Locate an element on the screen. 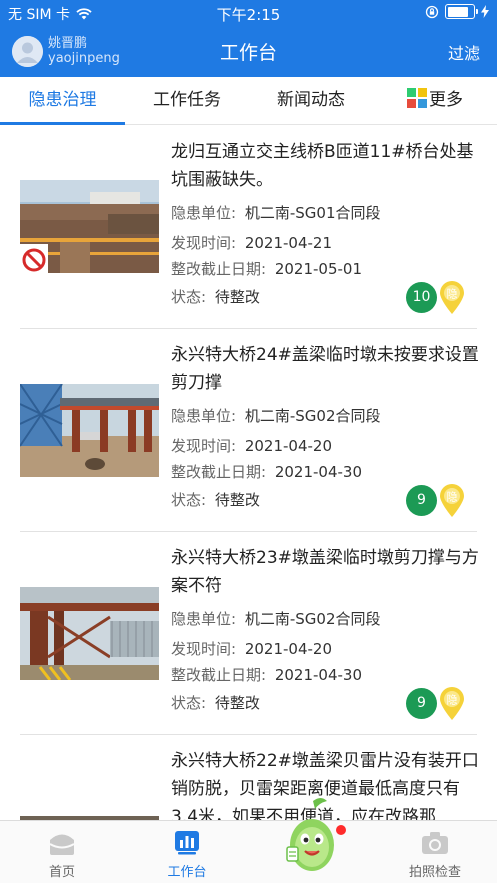  hazard-title: 龙归互通立交主线桥B匝道11#桥台处基坑围蔽缺失。 is located at coordinates (322, 166).